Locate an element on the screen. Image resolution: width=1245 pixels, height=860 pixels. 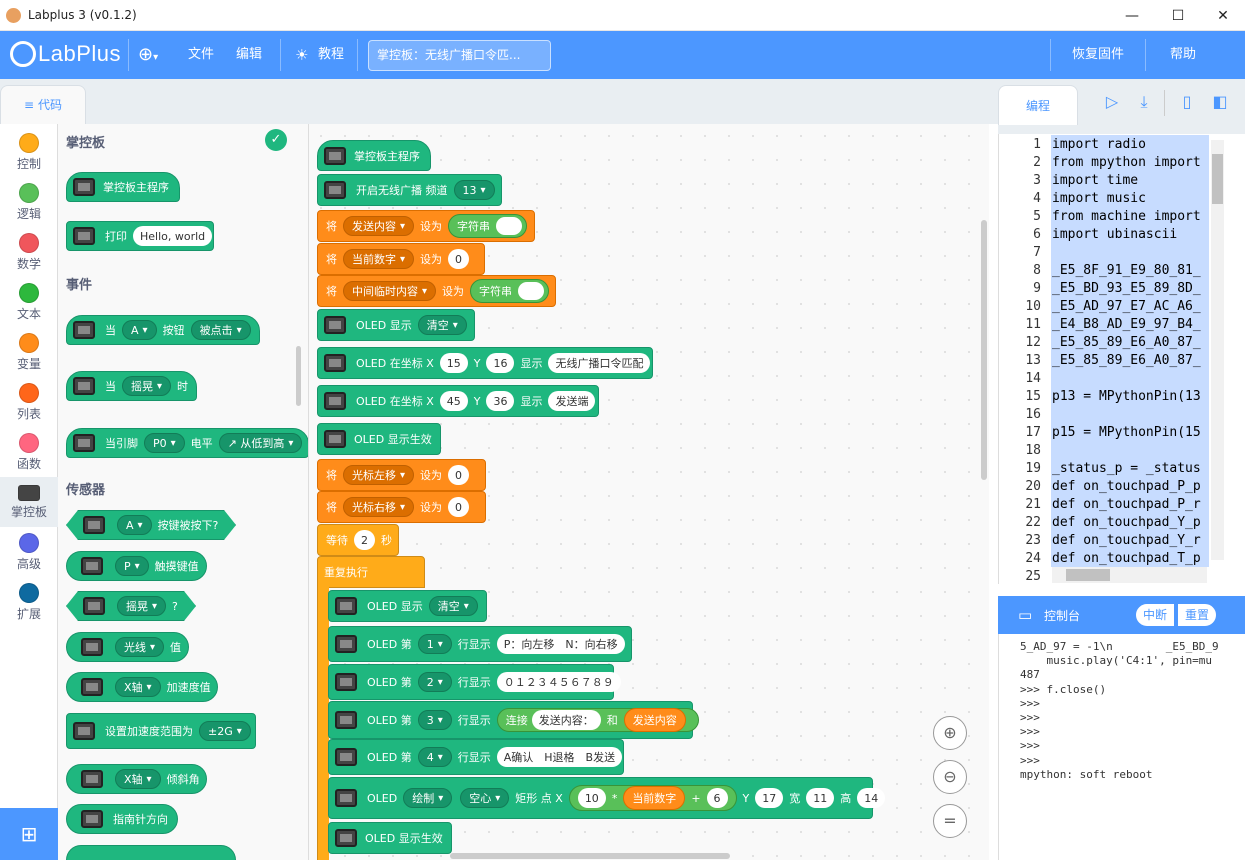
code-hscroll is located at coordinates (1129, 575).